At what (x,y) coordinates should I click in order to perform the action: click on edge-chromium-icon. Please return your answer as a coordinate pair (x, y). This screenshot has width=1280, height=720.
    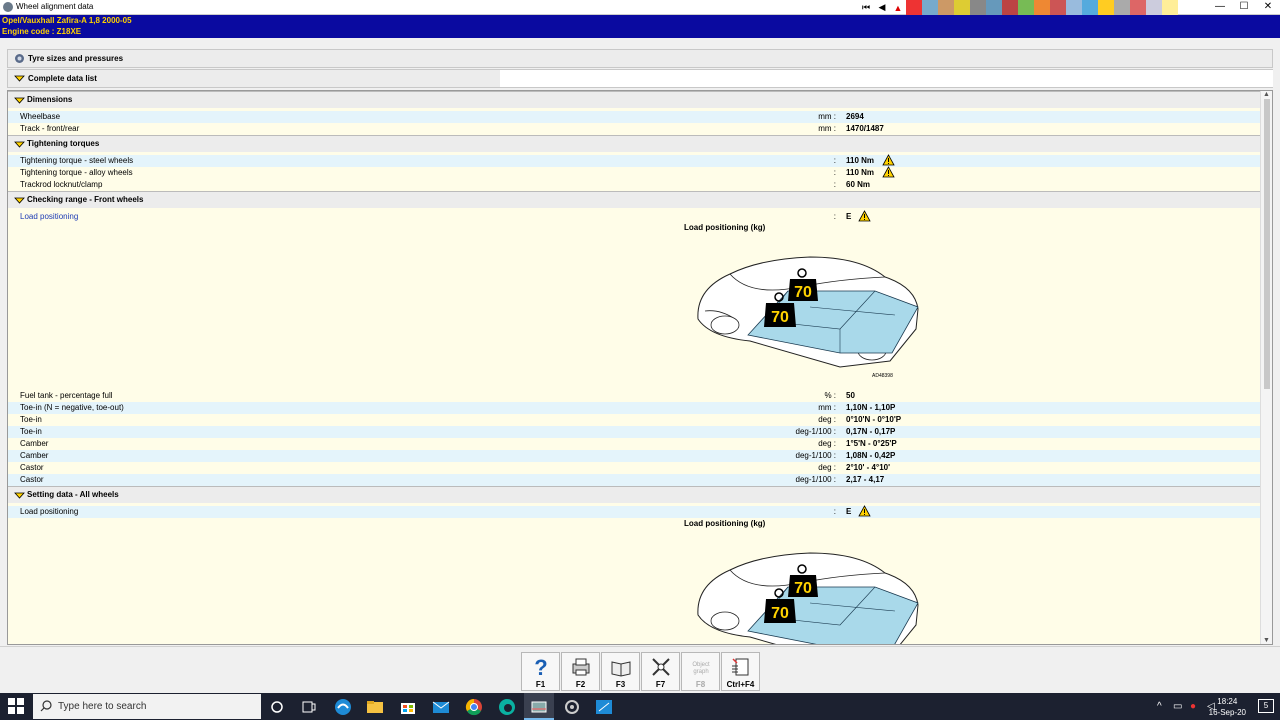
    Looking at the image, I should click on (507, 707).